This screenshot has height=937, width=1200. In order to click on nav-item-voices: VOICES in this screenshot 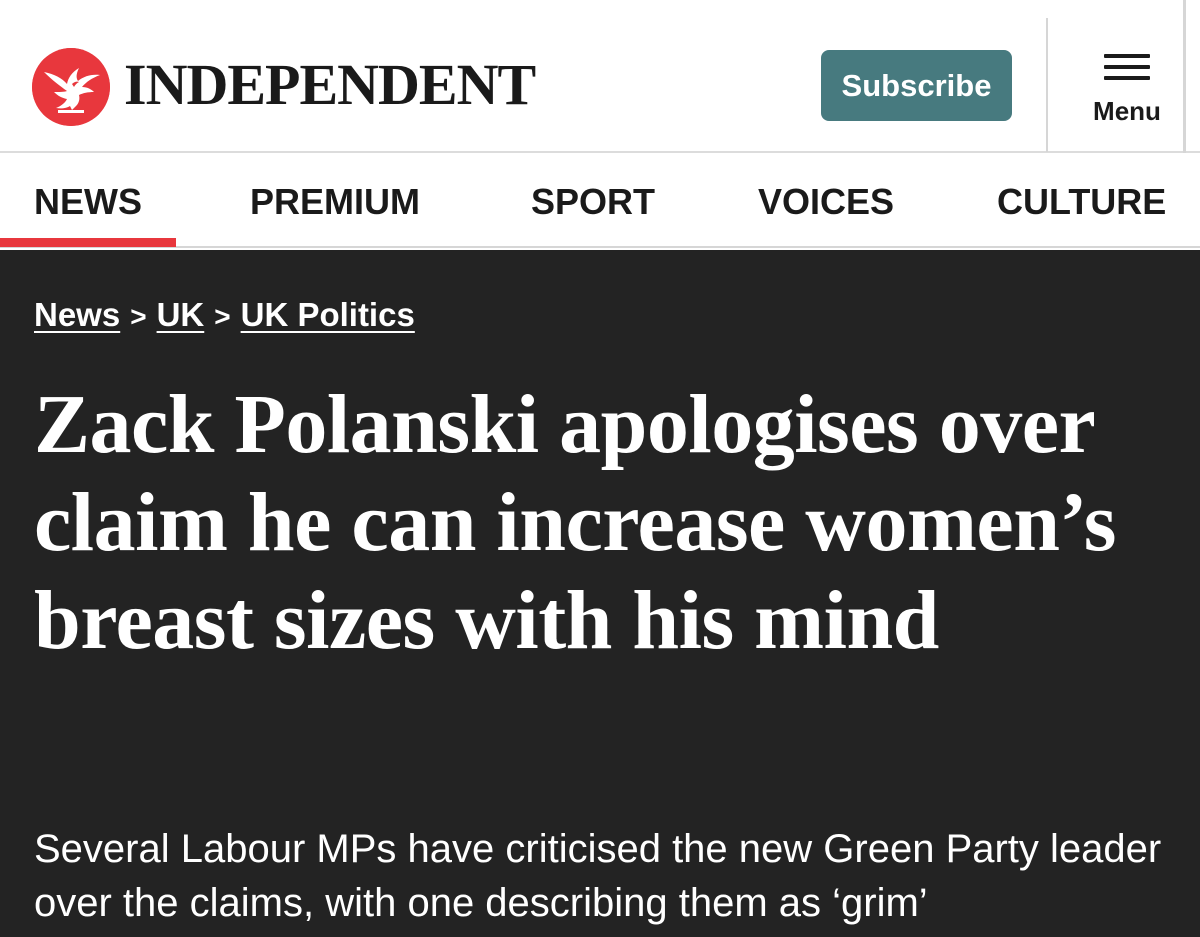, I will do `click(826, 202)`.